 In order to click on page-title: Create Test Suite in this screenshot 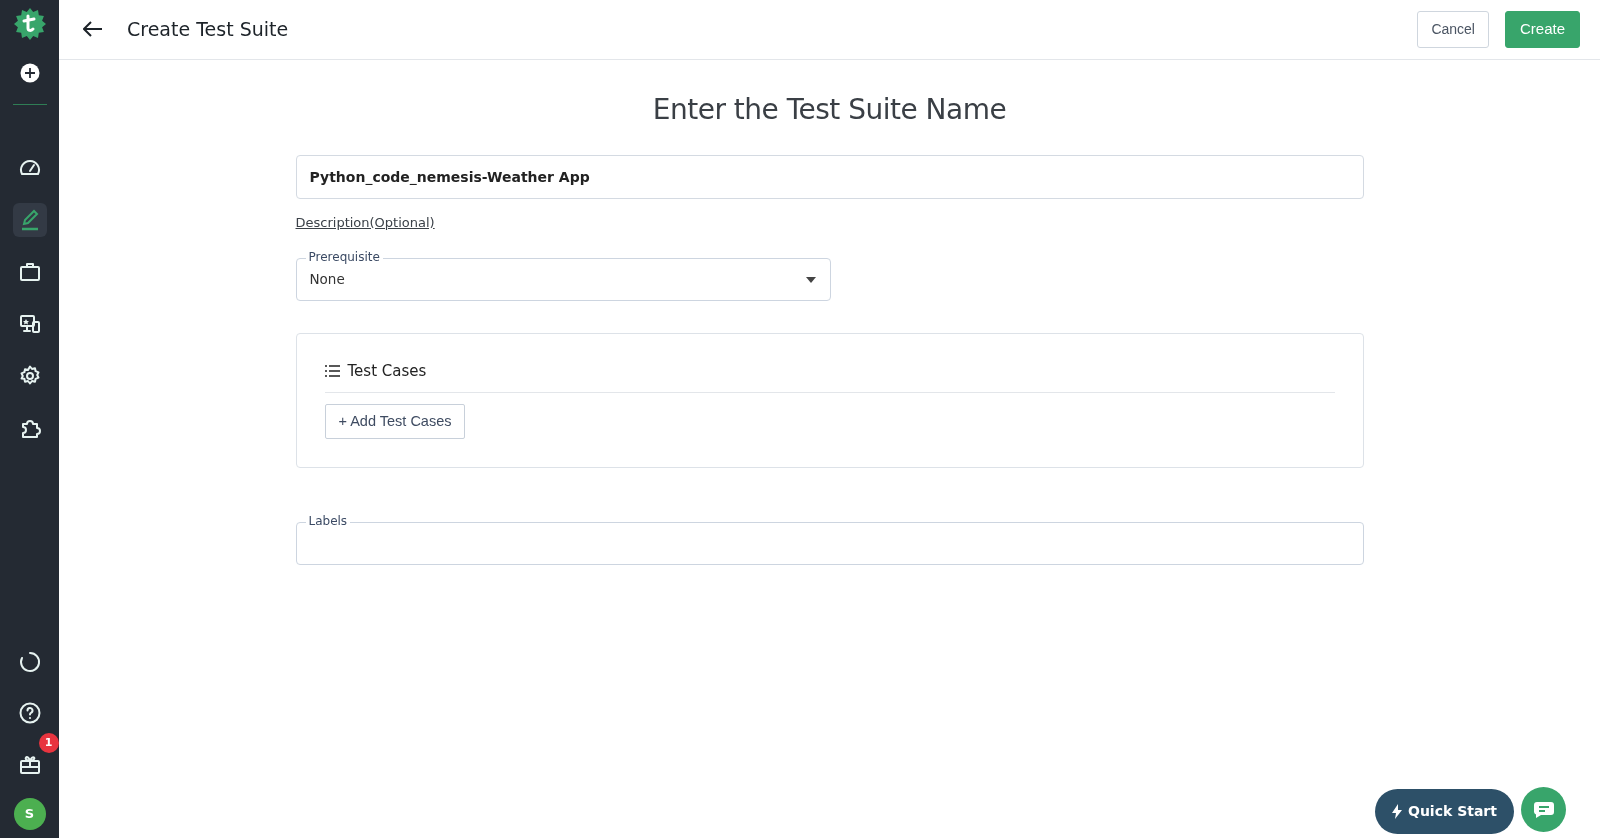, I will do `click(208, 29)`.